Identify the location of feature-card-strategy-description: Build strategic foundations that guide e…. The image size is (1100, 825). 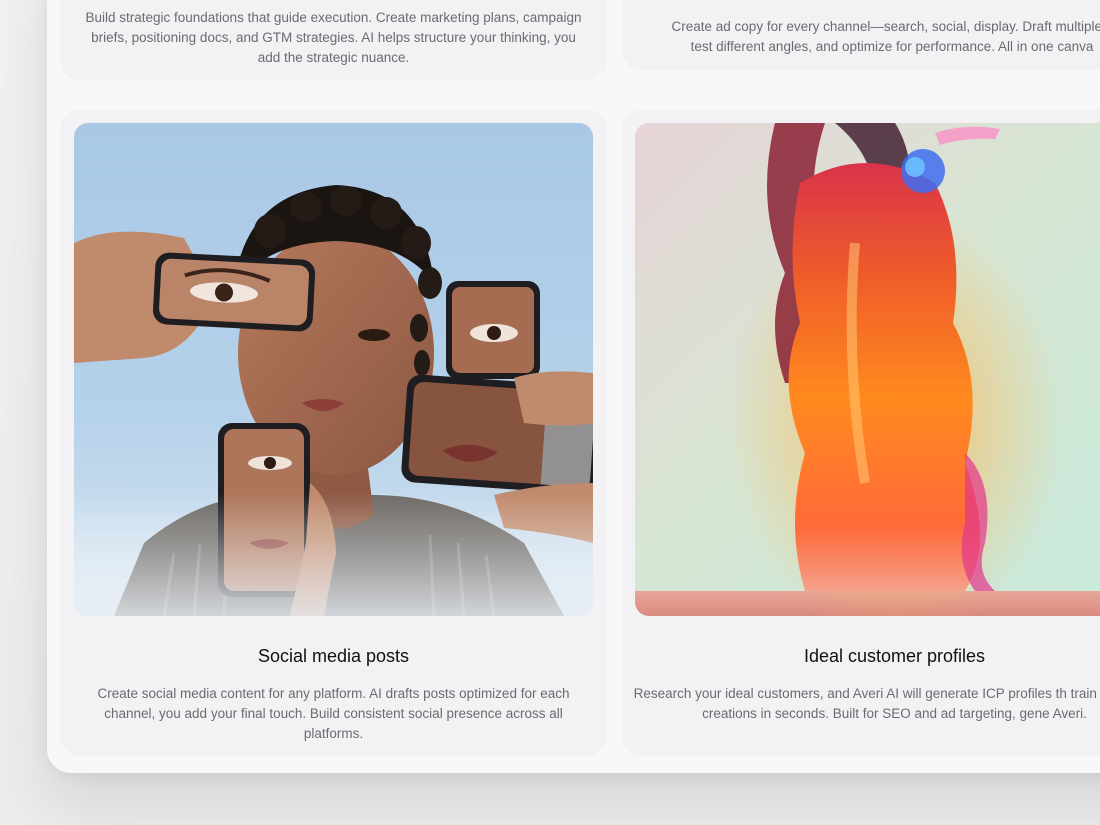
(333, 37).